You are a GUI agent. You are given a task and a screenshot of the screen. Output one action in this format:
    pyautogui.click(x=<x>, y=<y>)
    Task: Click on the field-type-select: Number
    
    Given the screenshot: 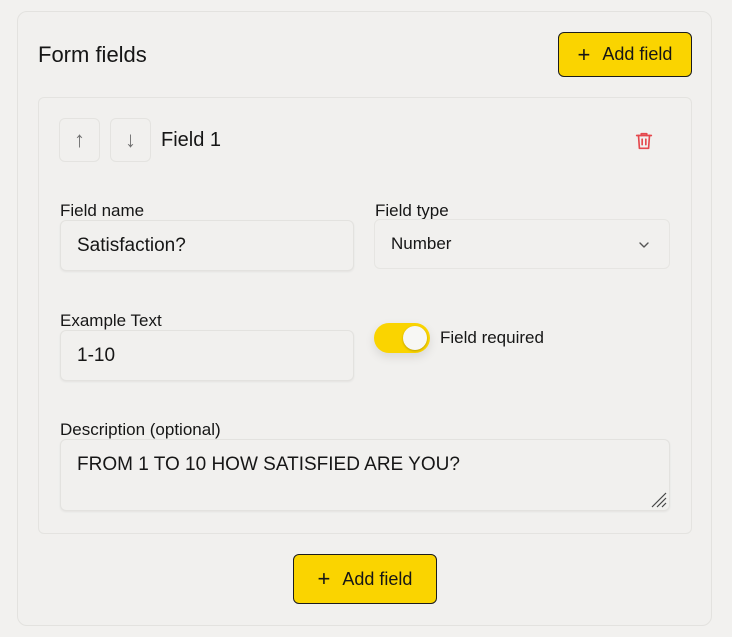 What is the action you would take?
    pyautogui.click(x=522, y=244)
    